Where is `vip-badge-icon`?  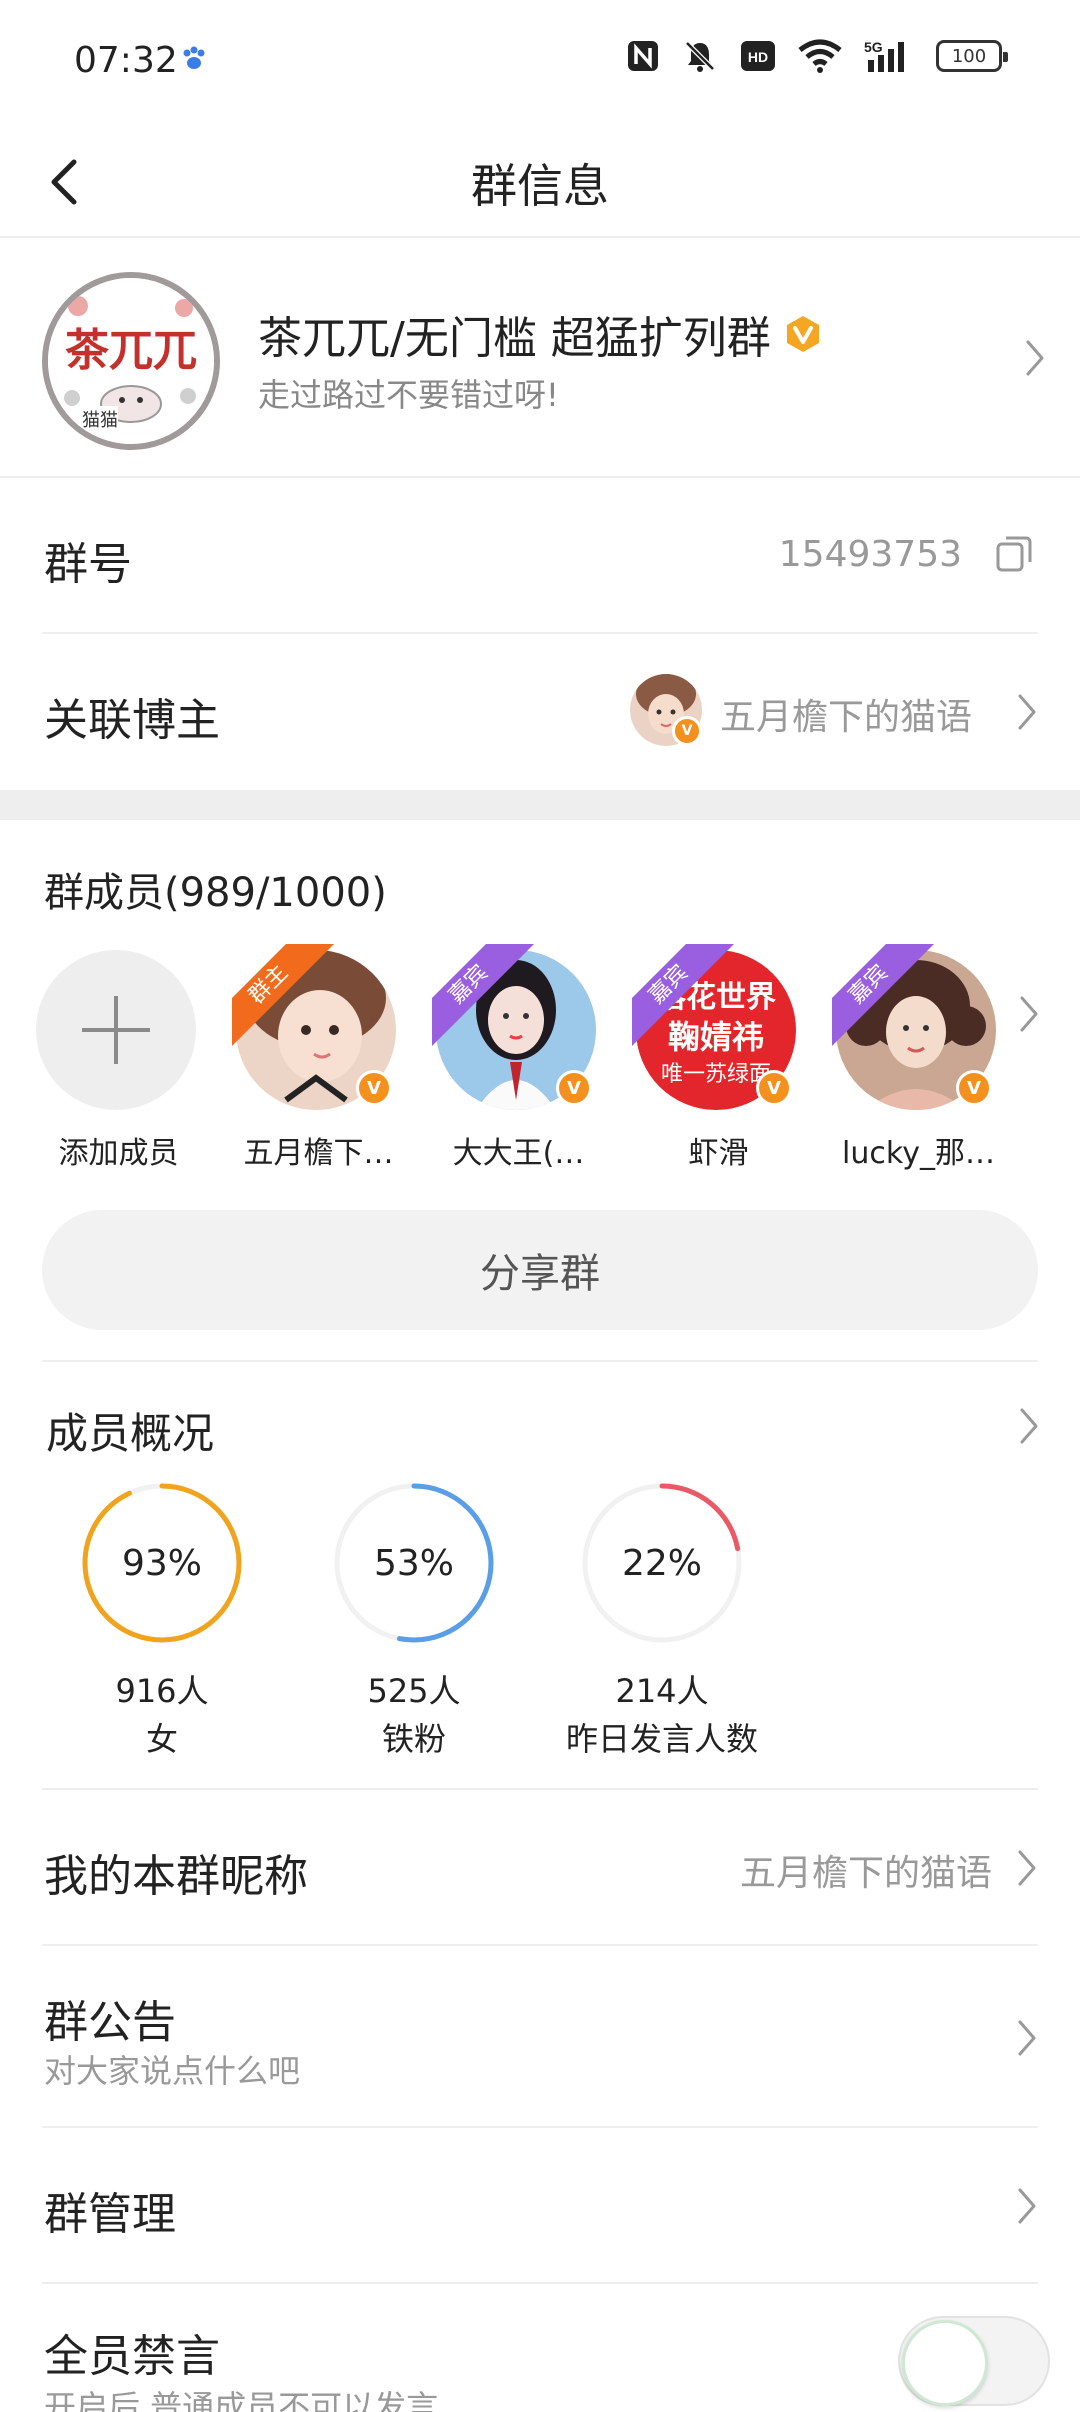 vip-badge-icon is located at coordinates (802, 334).